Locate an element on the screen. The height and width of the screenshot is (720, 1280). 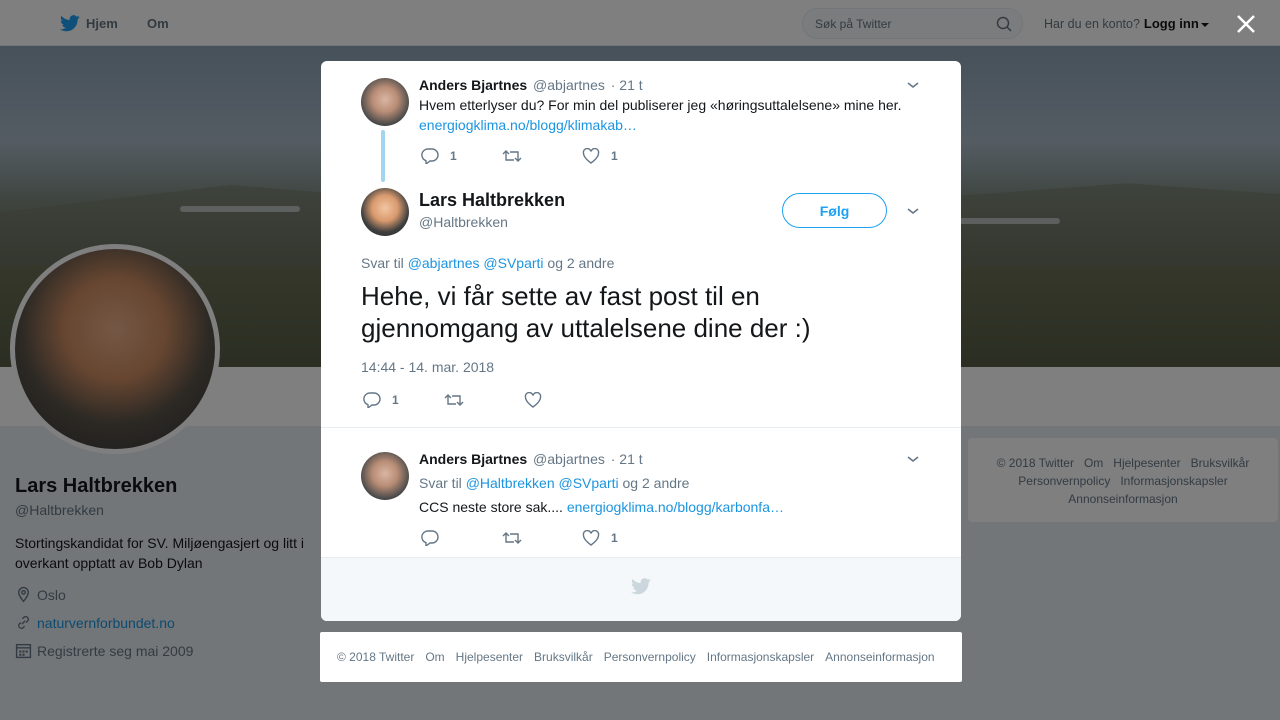
tweet-actions: 1 1 is located at coordinates (519, 156).